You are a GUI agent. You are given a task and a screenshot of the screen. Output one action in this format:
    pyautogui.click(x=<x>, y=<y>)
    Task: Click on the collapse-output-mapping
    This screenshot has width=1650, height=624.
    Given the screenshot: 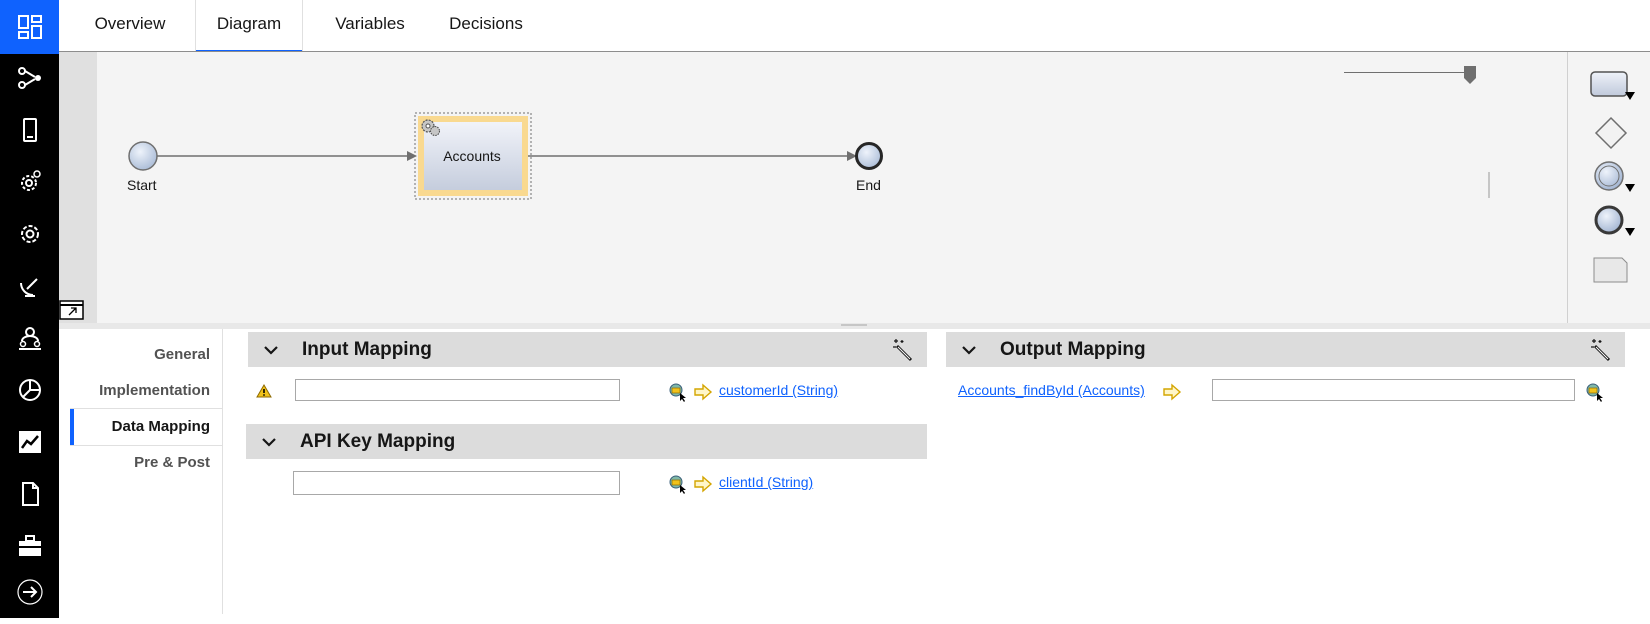 What is the action you would take?
    pyautogui.click(x=969, y=350)
    